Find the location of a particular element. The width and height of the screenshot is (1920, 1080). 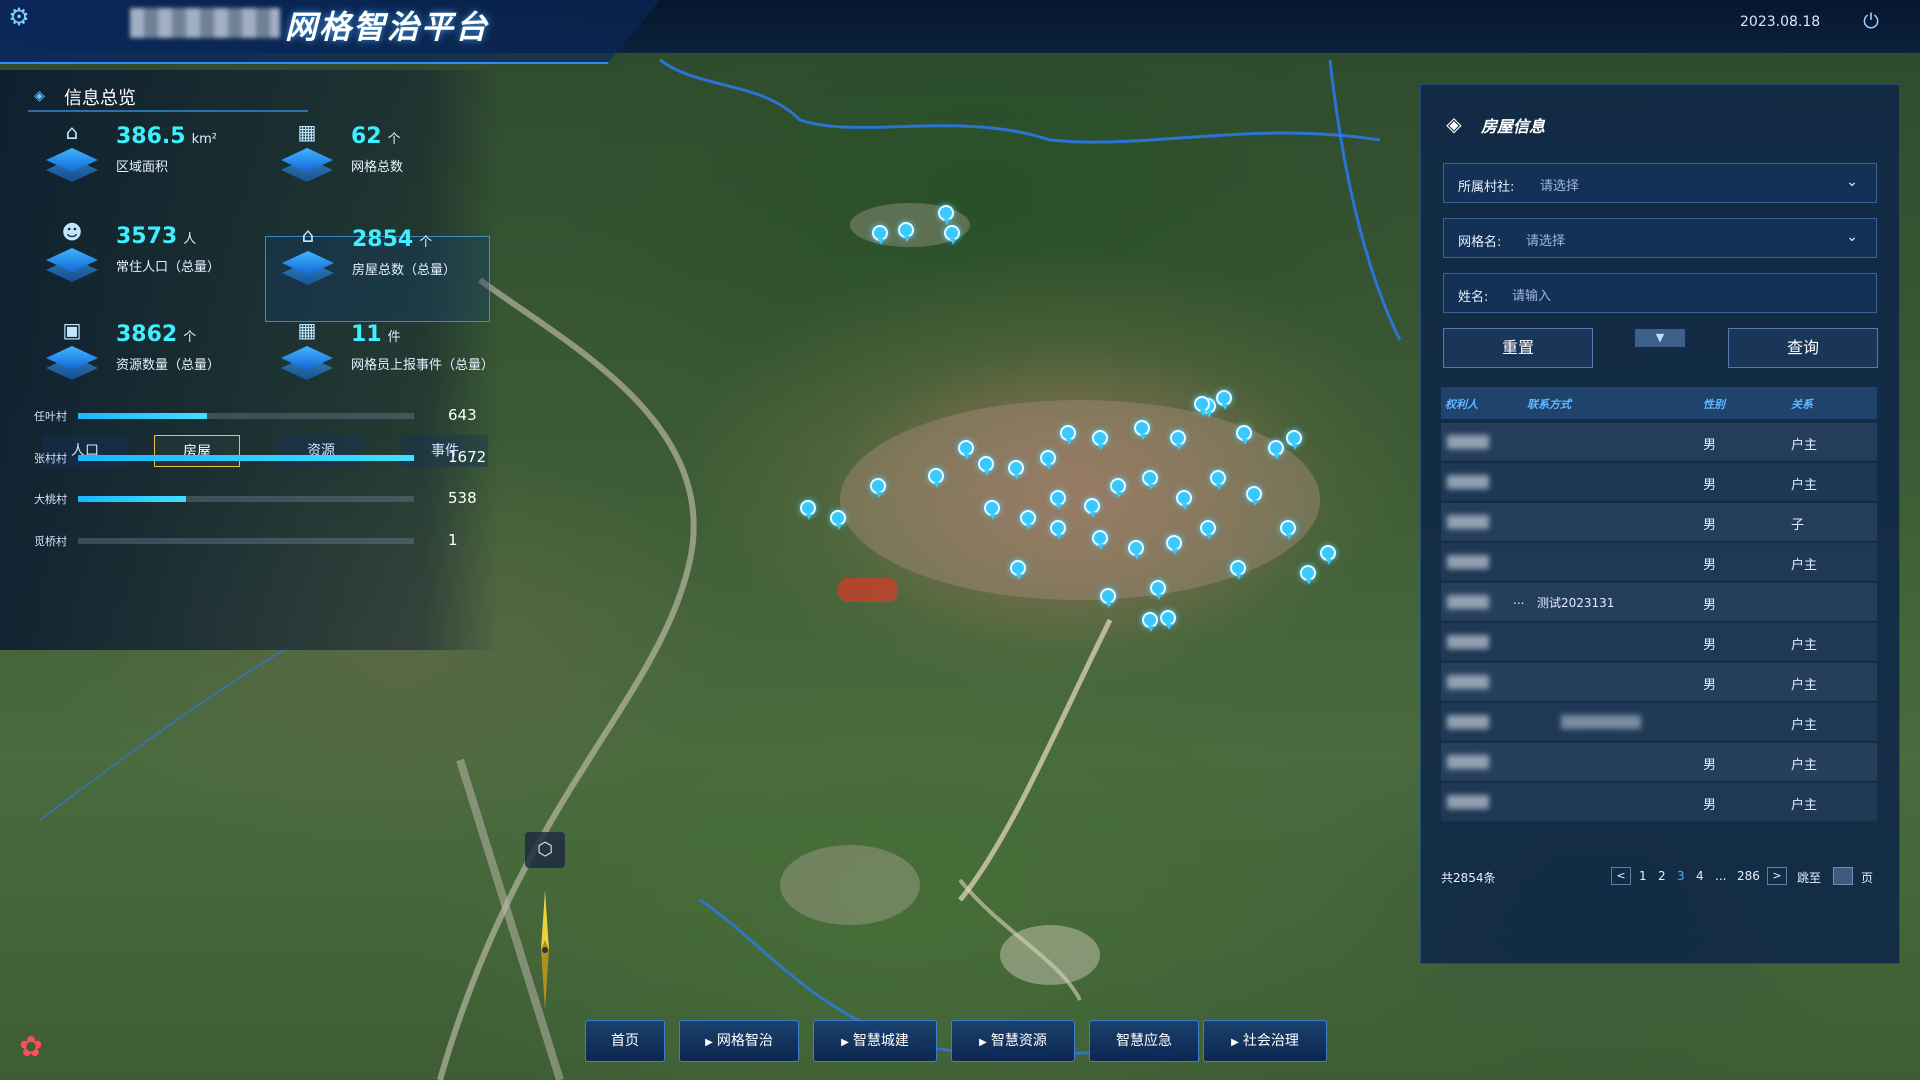

stat-population: ☻ 3573 人 常住人口（总量） is located at coordinates (140, 261).